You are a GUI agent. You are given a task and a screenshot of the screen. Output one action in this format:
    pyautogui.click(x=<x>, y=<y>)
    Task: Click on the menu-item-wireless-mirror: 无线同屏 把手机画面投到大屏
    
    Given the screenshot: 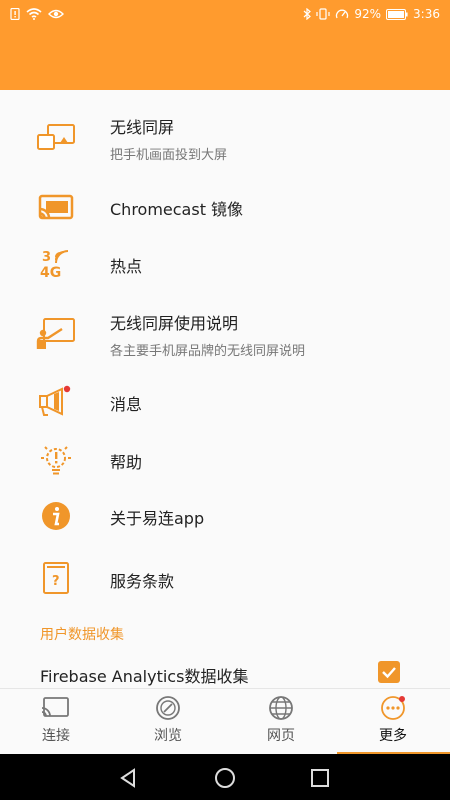 What is the action you would take?
    pyautogui.click(x=225, y=138)
    